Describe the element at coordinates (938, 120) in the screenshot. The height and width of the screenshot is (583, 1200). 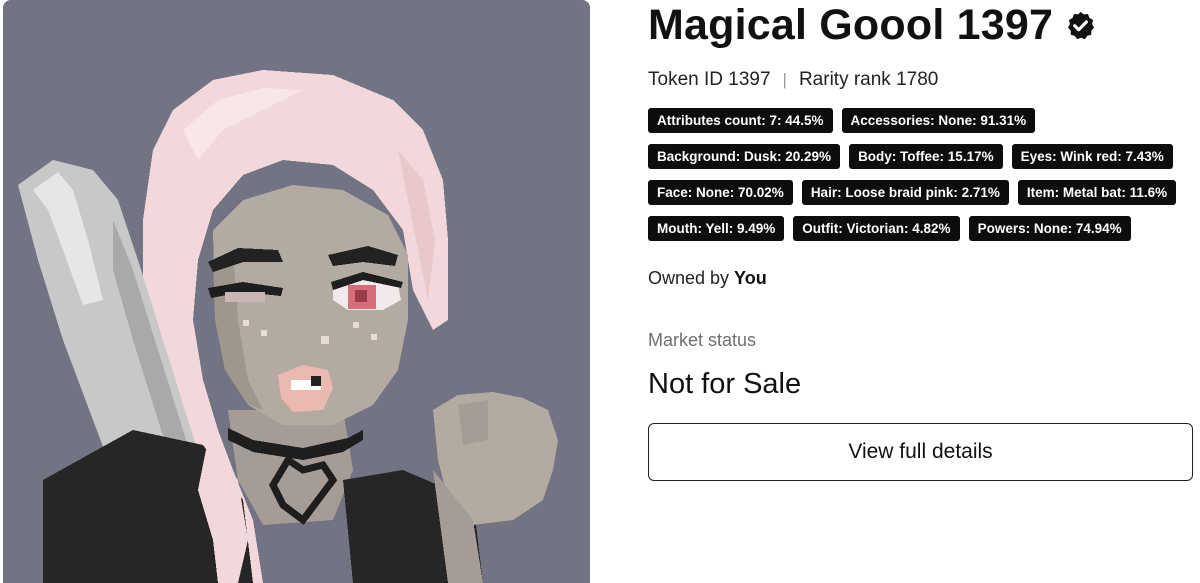
I see `attribute-tag: Accessories: None: 91.31%` at that location.